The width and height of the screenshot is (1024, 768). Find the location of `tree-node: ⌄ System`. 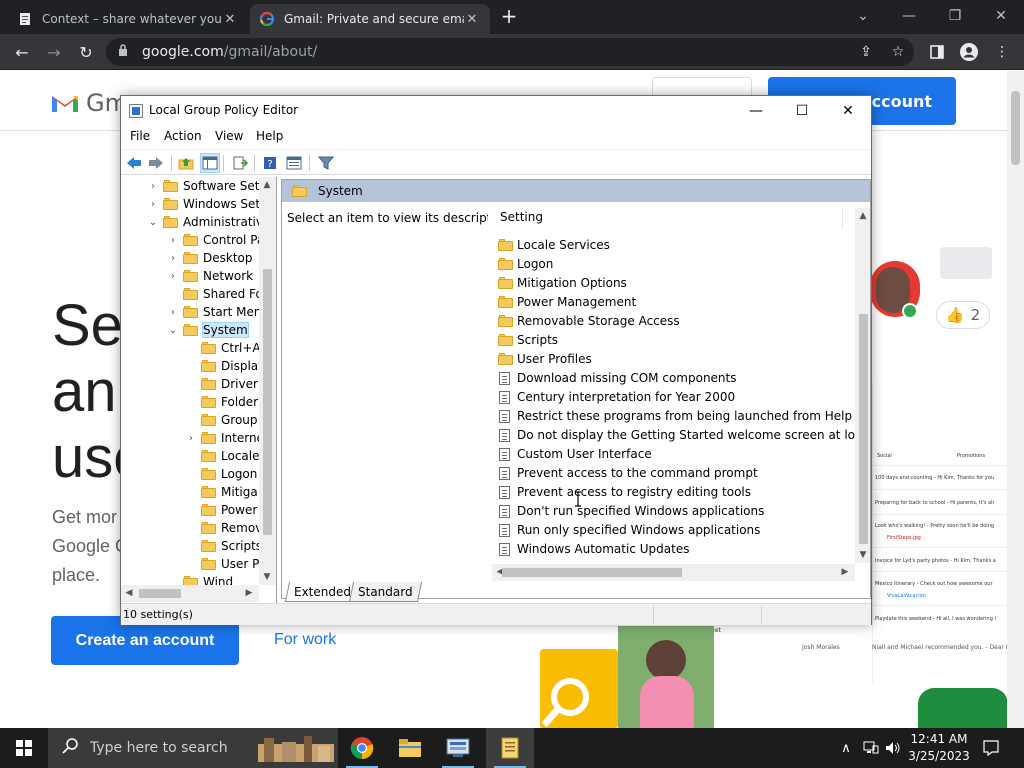

tree-node: ⌄ System is located at coordinates (208, 330).